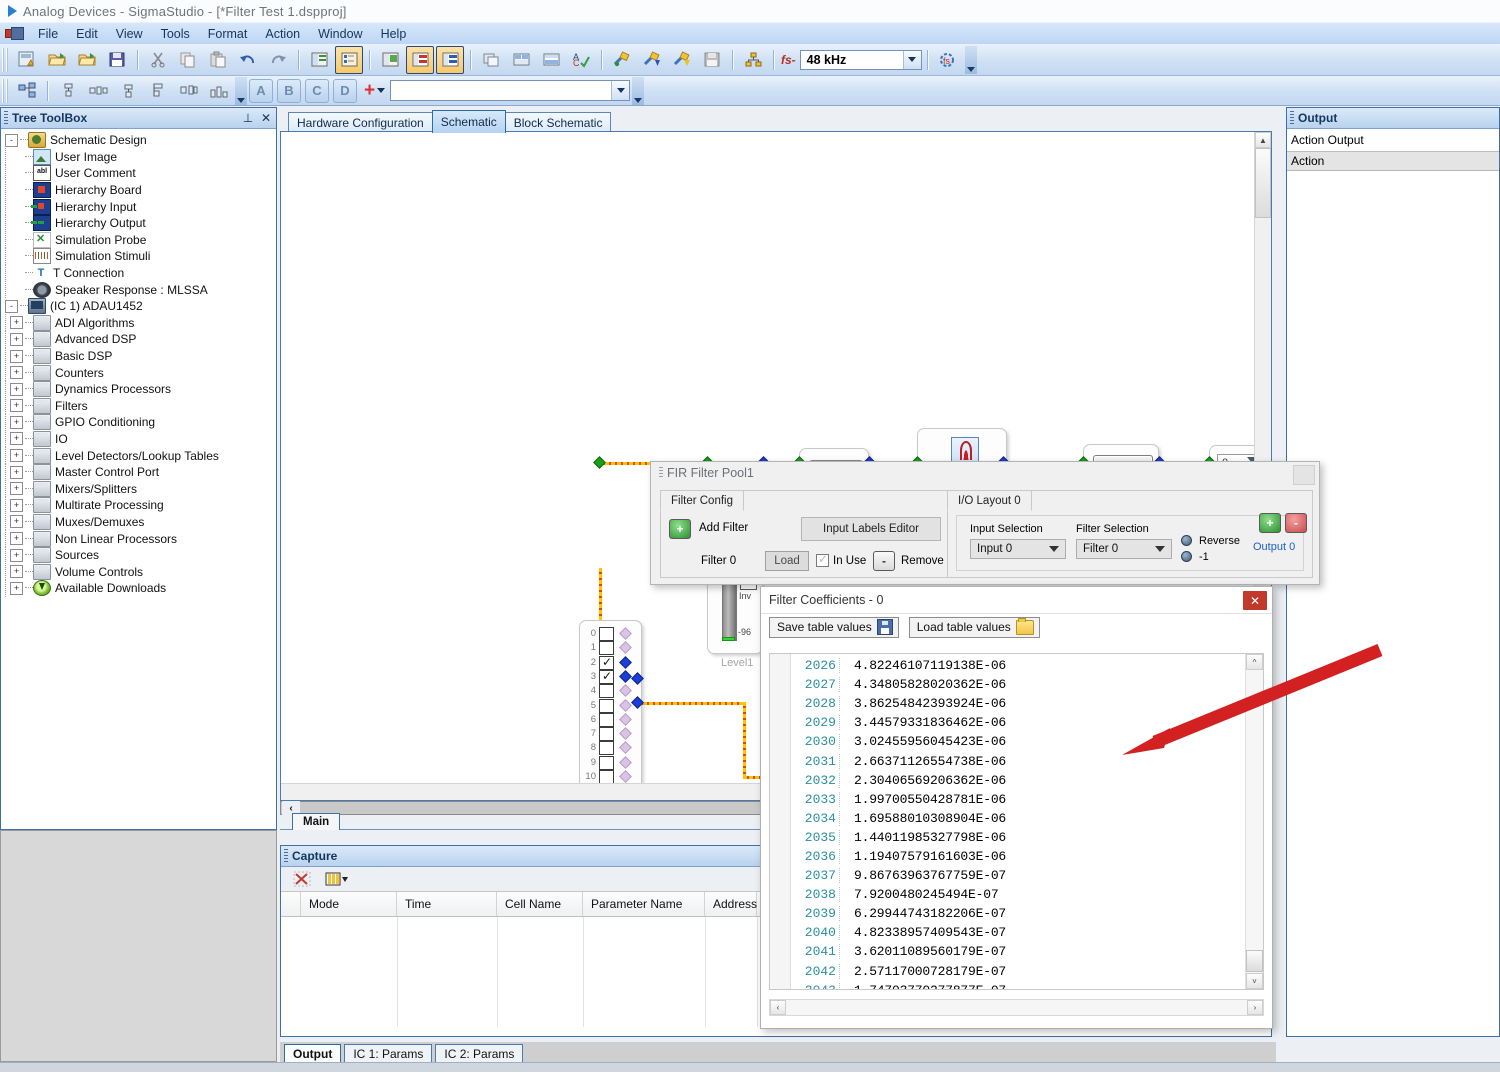  What do you see at coordinates (1017, 722) in the screenshot?
I see `coefficient-row: 2029 3.44579331836462E-06` at bounding box center [1017, 722].